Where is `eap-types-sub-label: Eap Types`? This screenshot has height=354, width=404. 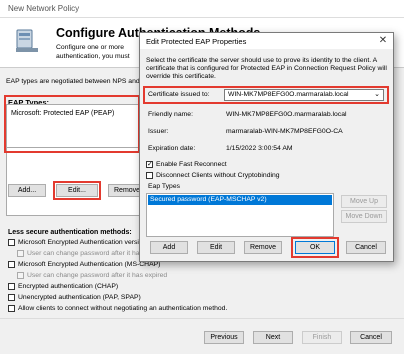
eap-types-sub-label: Eap Types is located at coordinates (164, 186).